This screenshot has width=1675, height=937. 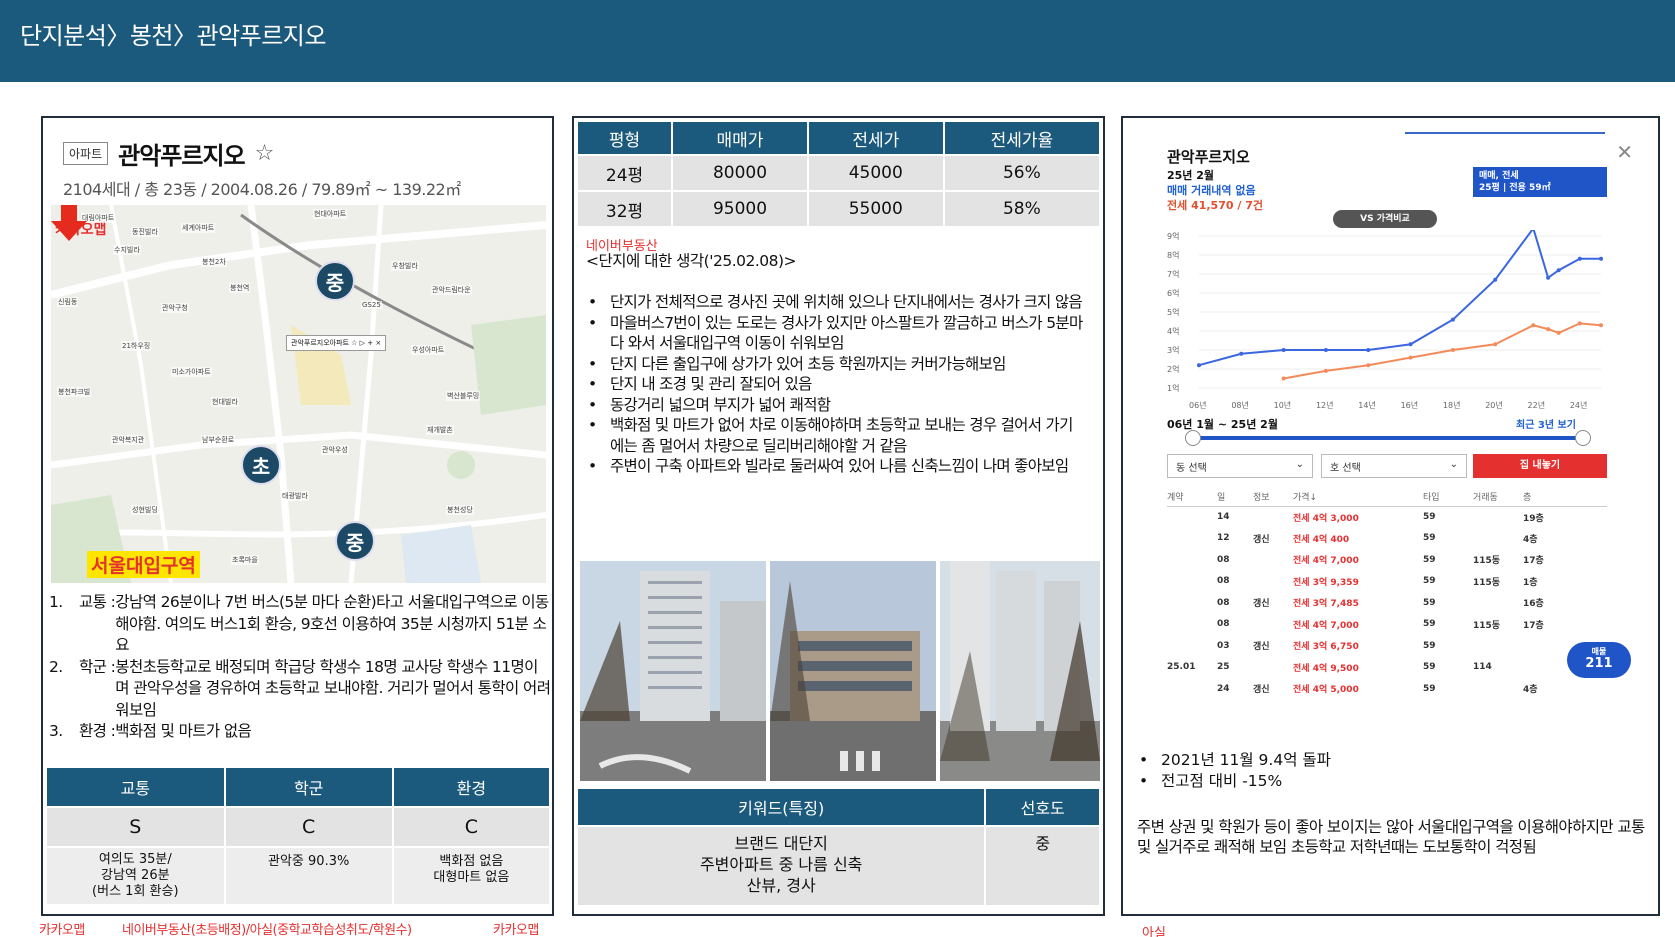 I want to click on school-marker-elementary: 초, so click(x=261, y=465).